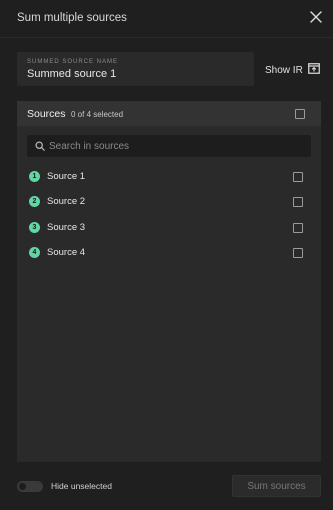  What do you see at coordinates (169, 202) in the screenshot?
I see `source-row-2: 2 Source 2` at bounding box center [169, 202].